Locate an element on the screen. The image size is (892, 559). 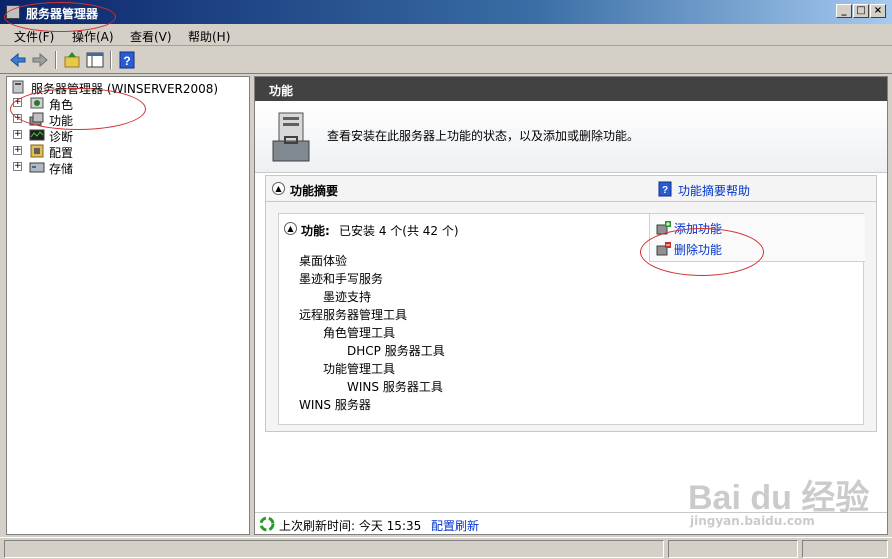
back-arrow-icon is located at coordinates (18, 60).